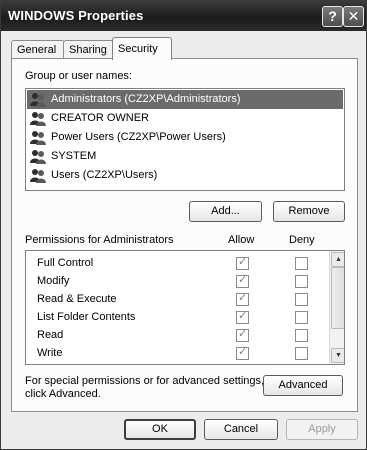  Describe the element at coordinates (38, 49) in the screenshot. I see `tab-general: General` at that location.